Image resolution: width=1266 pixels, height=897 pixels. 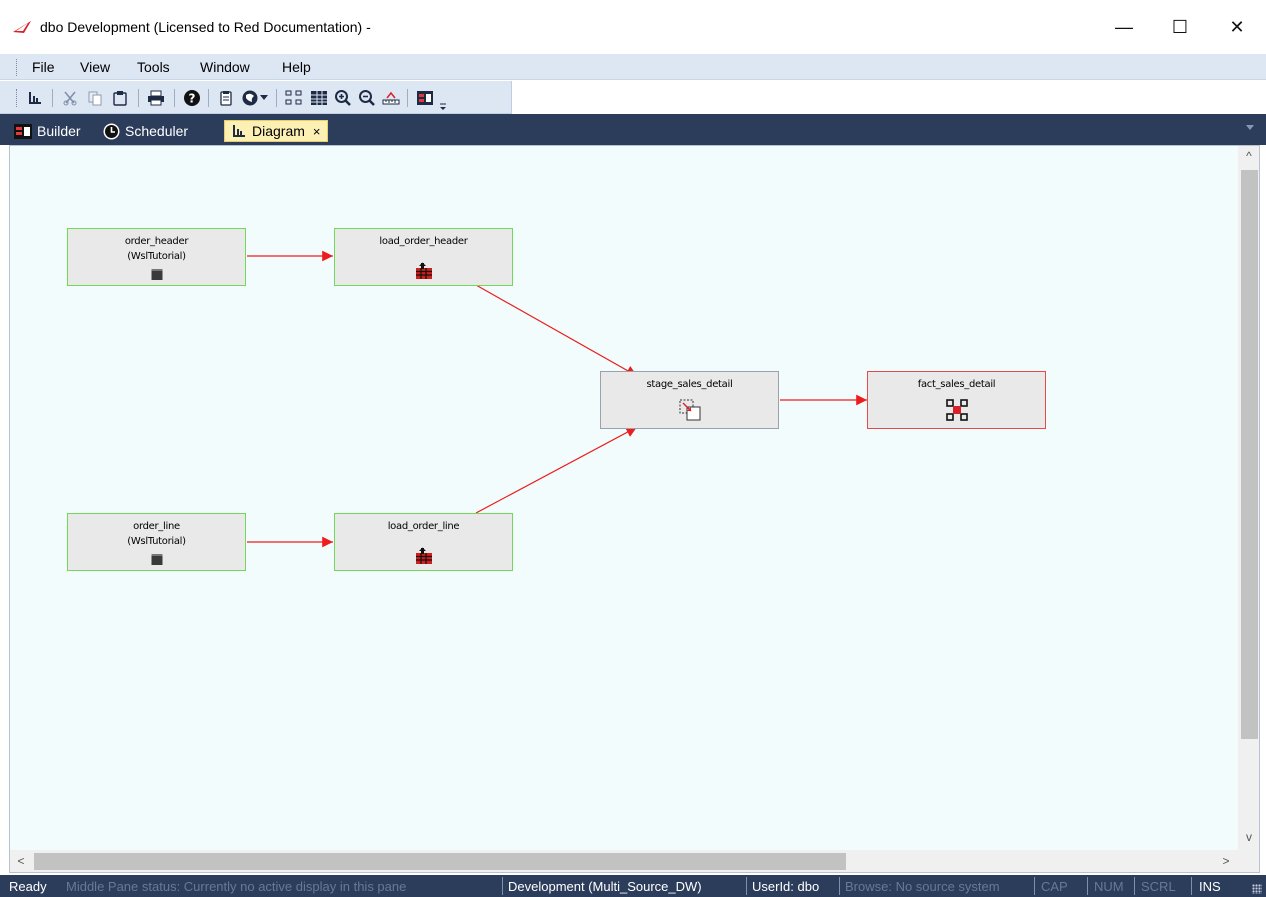 I want to click on fact-table-icon, so click(x=956, y=410).